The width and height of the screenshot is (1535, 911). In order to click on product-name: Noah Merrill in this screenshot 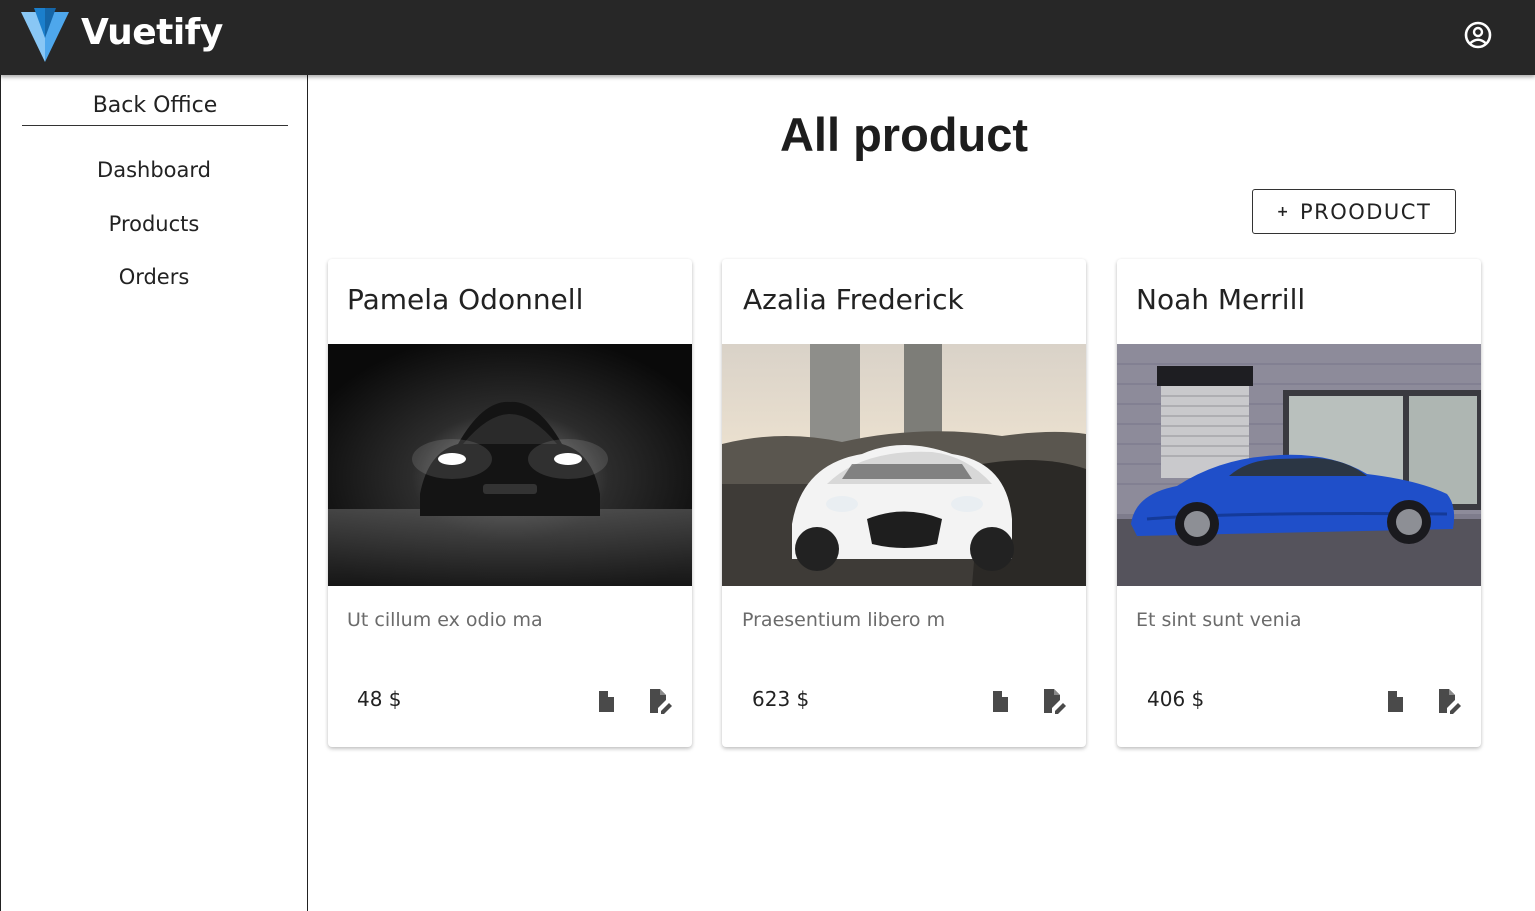, I will do `click(1221, 299)`.